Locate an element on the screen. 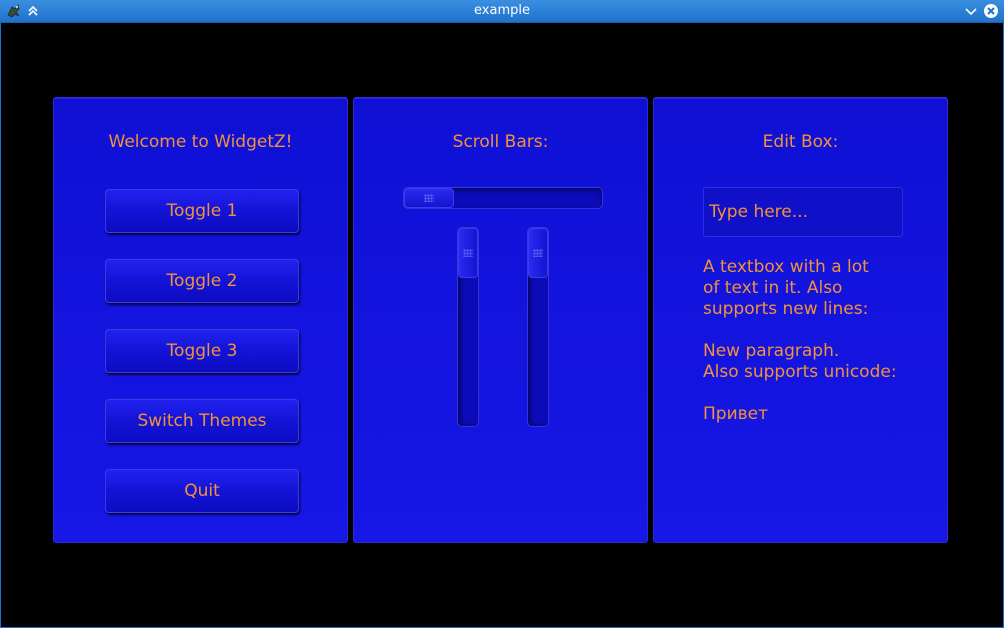 This screenshot has height=628, width=1004. switch-themes-button: Switch Themes is located at coordinates (202, 421).